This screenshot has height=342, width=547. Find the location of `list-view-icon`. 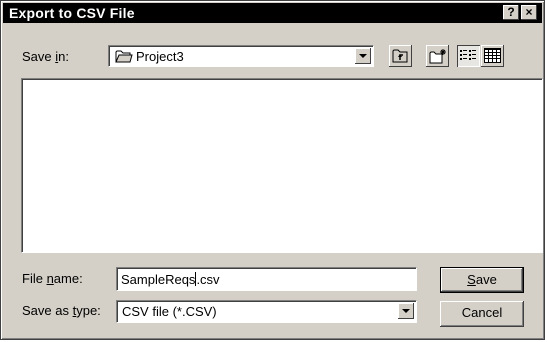

list-view-icon is located at coordinates (468, 56).